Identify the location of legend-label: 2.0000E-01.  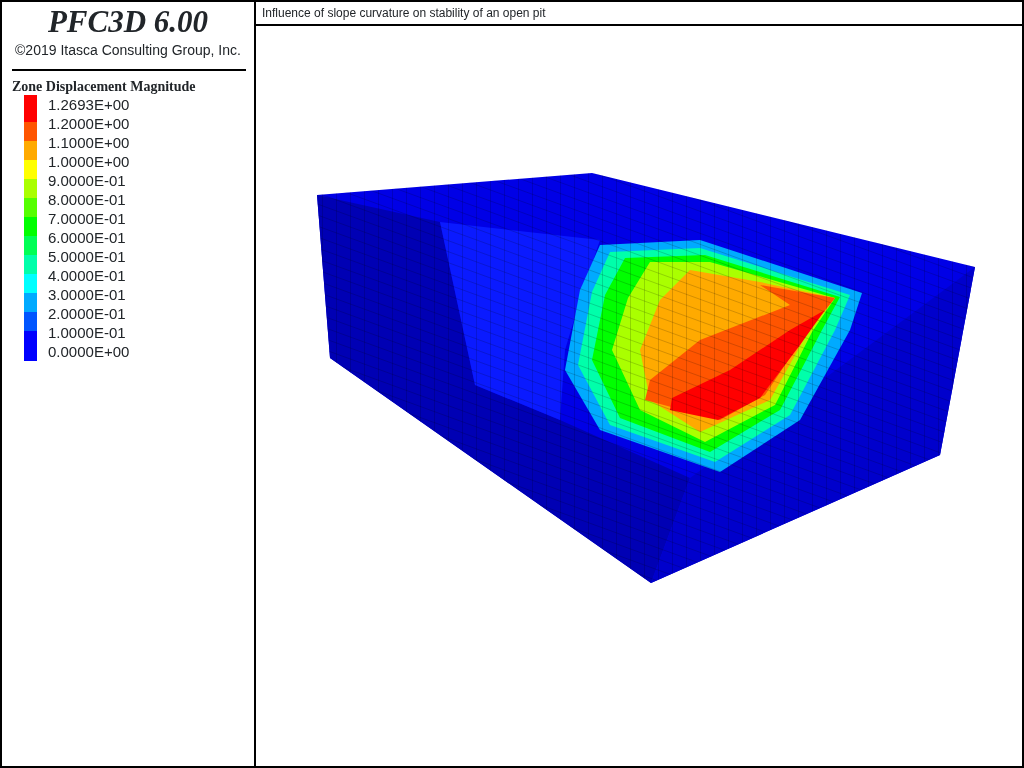
(87, 313).